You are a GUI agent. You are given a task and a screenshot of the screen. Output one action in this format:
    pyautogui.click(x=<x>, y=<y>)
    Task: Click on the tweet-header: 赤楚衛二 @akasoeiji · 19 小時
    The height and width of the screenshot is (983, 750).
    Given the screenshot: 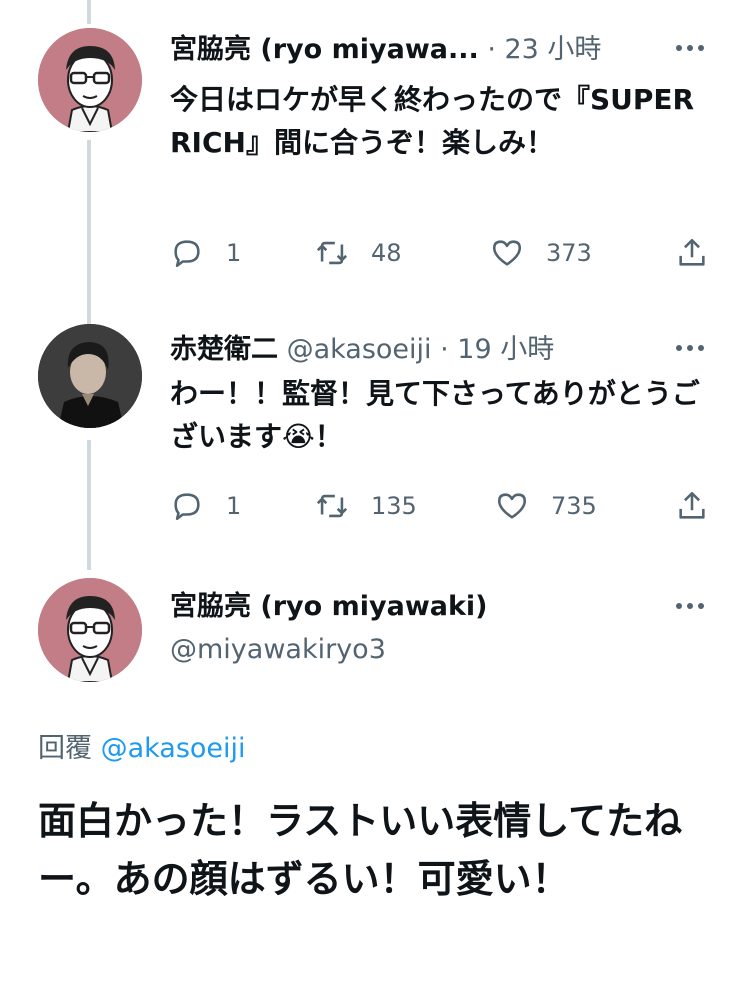 What is the action you would take?
    pyautogui.click(x=362, y=350)
    